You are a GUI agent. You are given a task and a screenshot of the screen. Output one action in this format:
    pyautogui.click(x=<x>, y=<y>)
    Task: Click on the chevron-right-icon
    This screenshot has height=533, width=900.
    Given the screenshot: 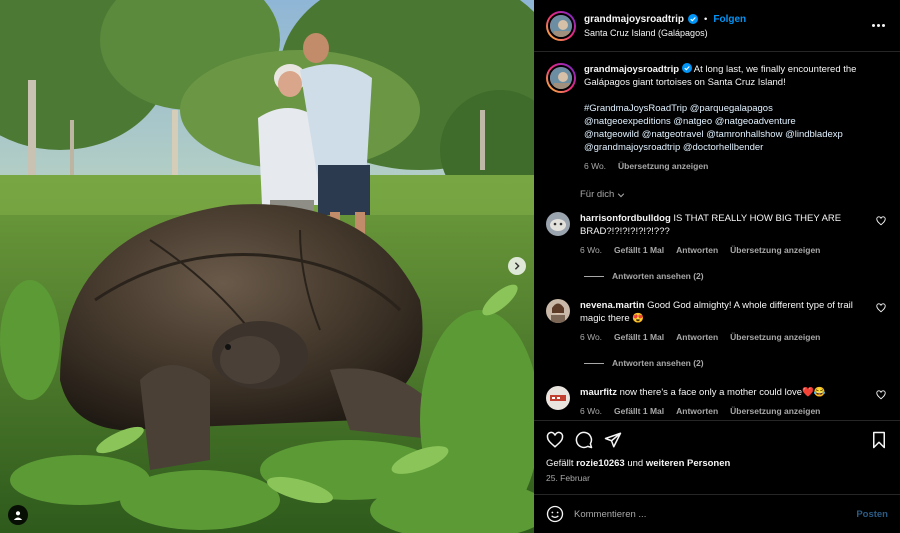 What is the action you would take?
    pyautogui.click(x=517, y=266)
    